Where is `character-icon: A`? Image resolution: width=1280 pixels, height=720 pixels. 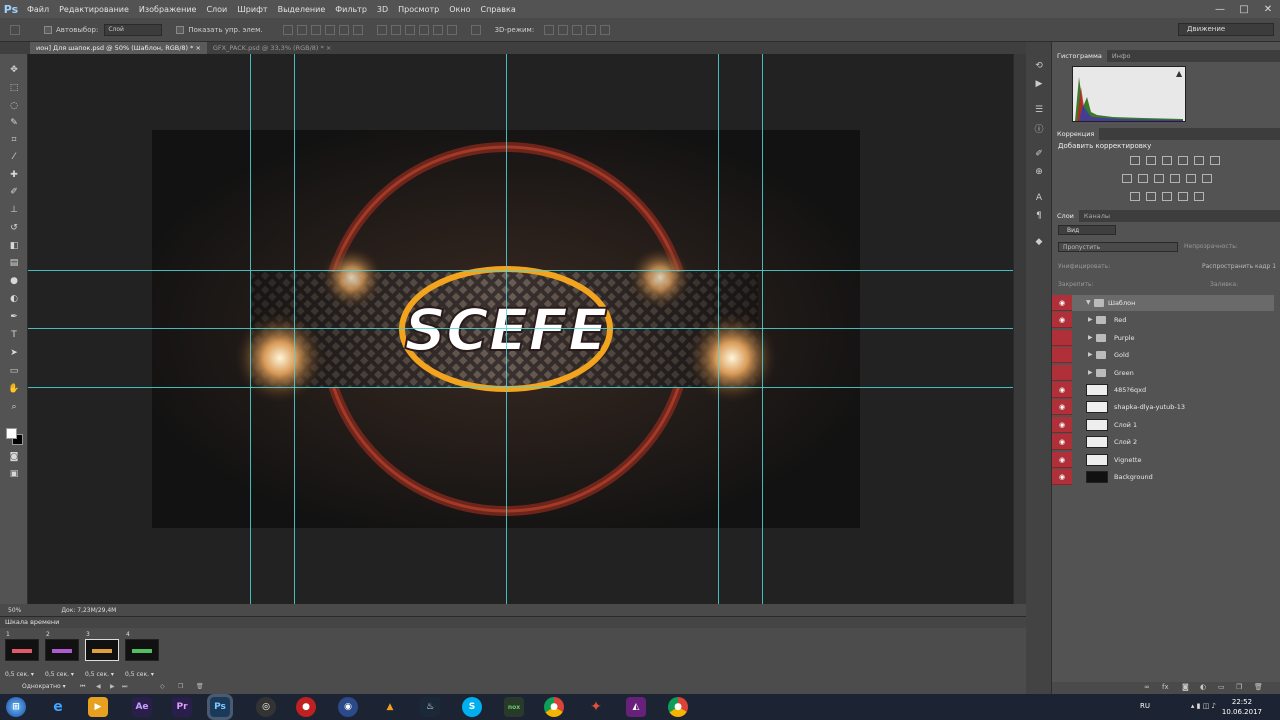
character-icon: A is located at coordinates (1039, 198).